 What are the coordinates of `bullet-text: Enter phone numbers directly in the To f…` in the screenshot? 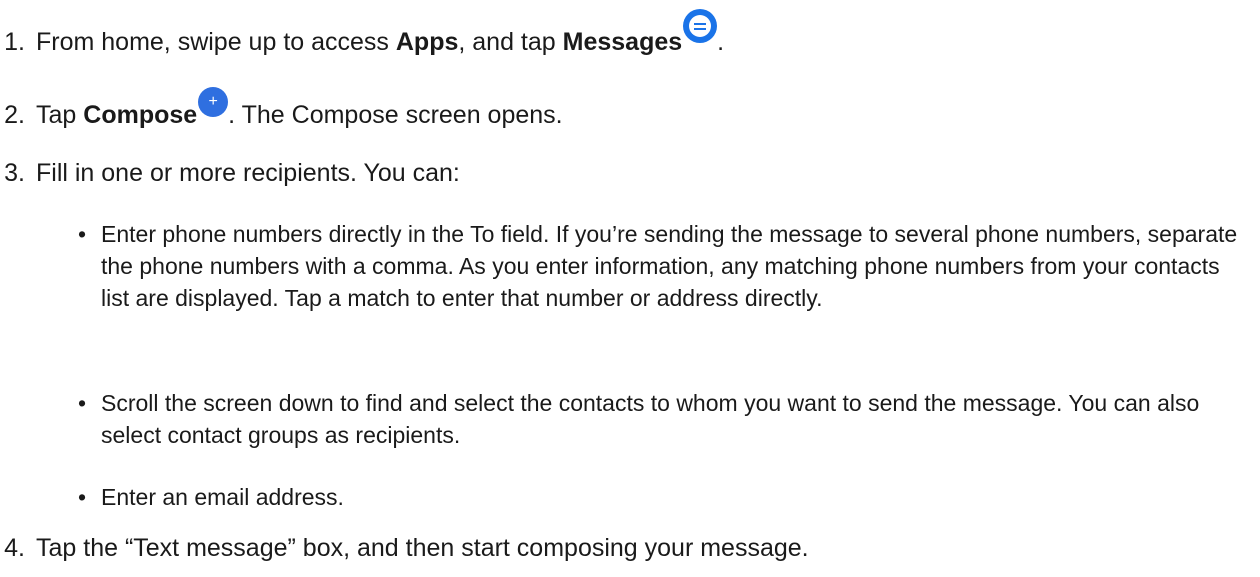 It's located at (669, 266).